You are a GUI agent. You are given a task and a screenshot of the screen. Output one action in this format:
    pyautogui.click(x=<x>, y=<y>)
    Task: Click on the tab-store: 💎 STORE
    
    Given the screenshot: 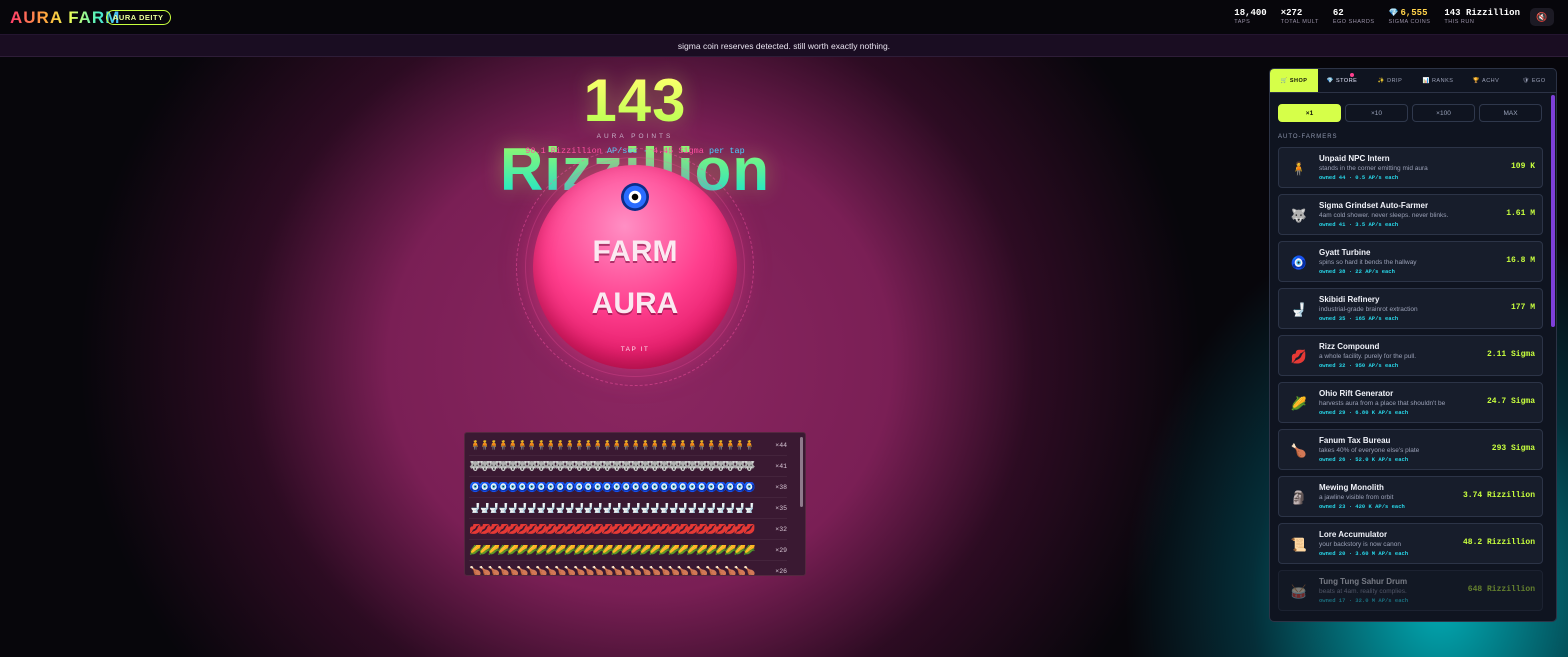 What is the action you would take?
    pyautogui.click(x=1342, y=80)
    